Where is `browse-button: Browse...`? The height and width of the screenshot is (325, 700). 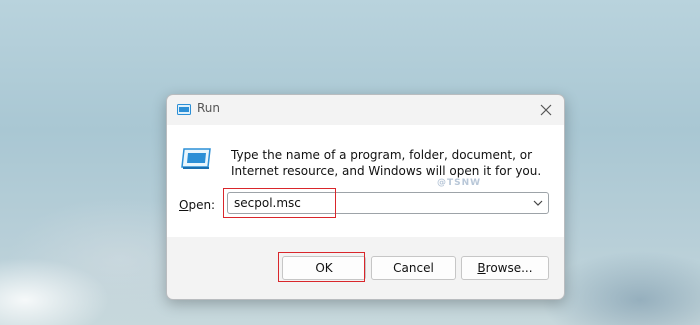 browse-button: Browse... is located at coordinates (505, 268).